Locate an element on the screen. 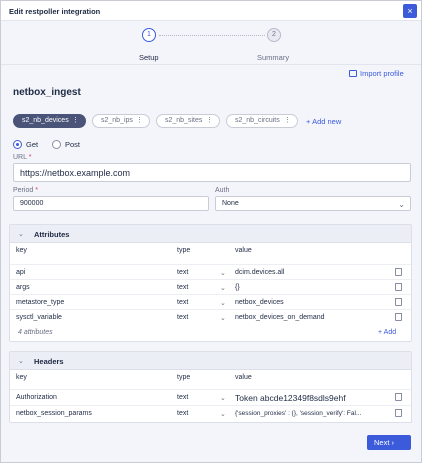 This screenshot has width=422, height=463. close-icon: × is located at coordinates (410, 11).